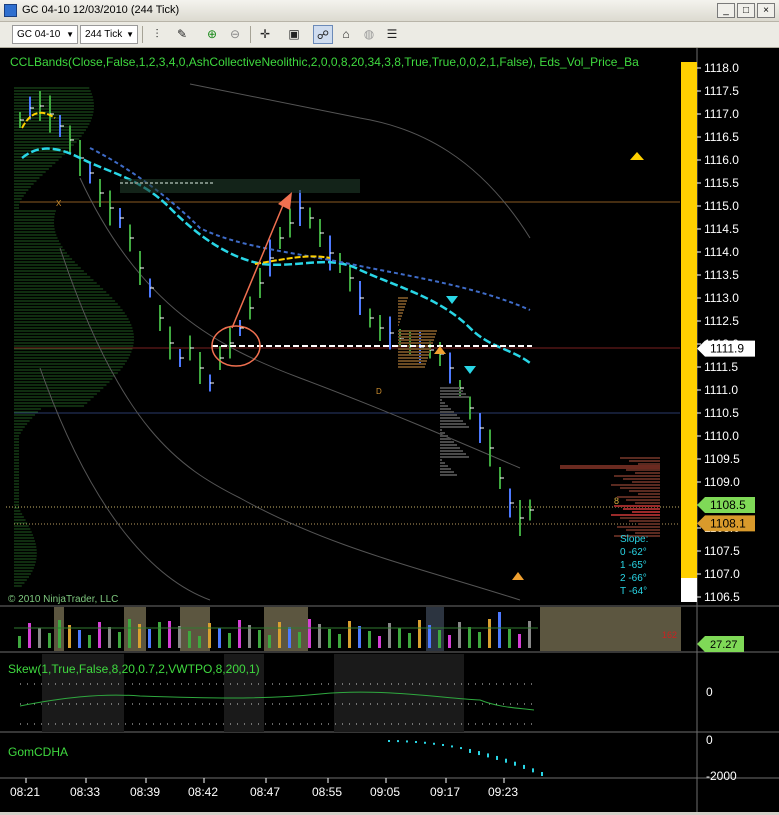 This screenshot has width=779, height=815. Describe the element at coordinates (265, 34) in the screenshot. I see `crosshair-icon: ✛` at that location.